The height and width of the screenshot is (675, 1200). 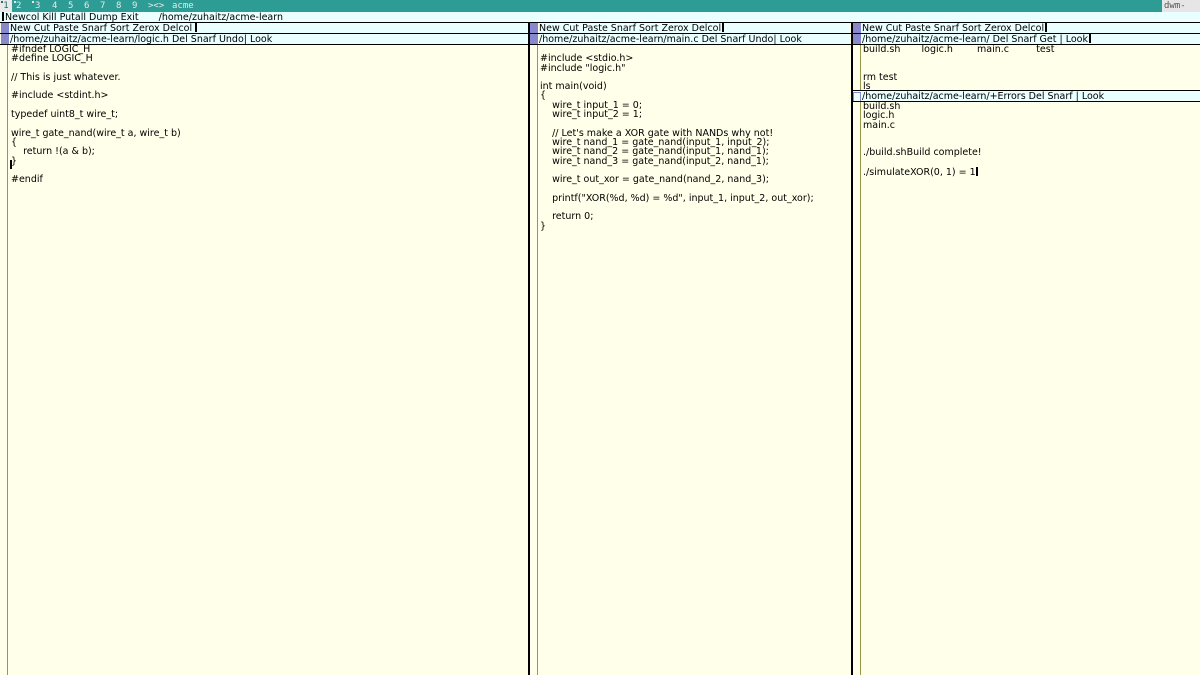 What do you see at coordinates (268, 77) in the screenshot?
I see `code-line: // This is just whatever.` at bounding box center [268, 77].